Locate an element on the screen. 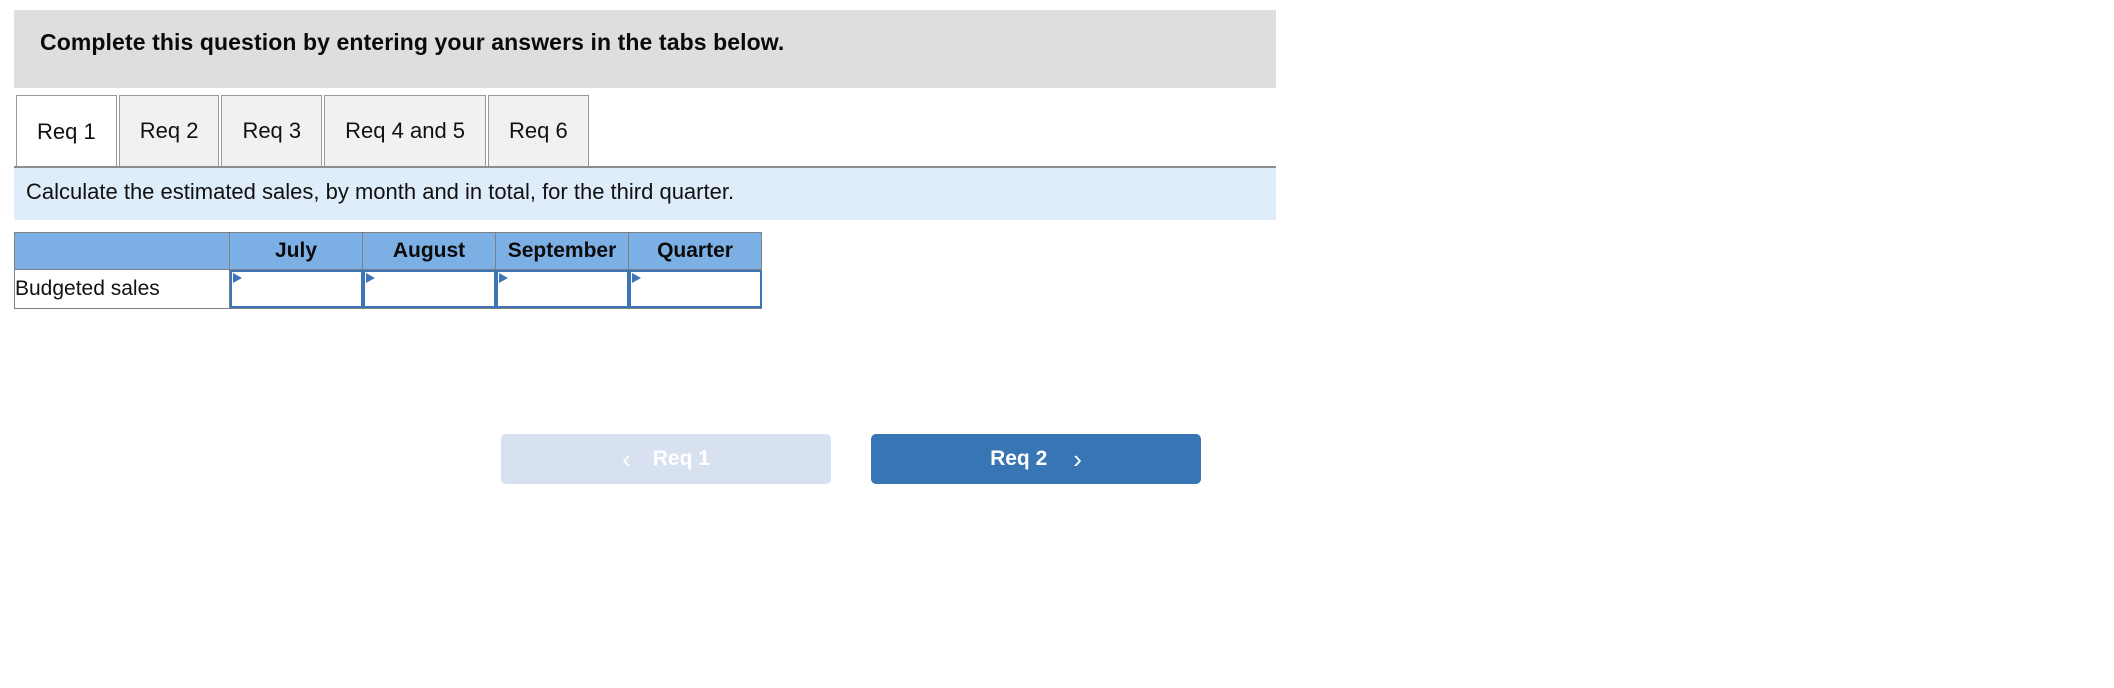 This screenshot has height=688, width=2114. navigation-buttons: ‹ Req 1 Req 2 › is located at coordinates (851, 459).